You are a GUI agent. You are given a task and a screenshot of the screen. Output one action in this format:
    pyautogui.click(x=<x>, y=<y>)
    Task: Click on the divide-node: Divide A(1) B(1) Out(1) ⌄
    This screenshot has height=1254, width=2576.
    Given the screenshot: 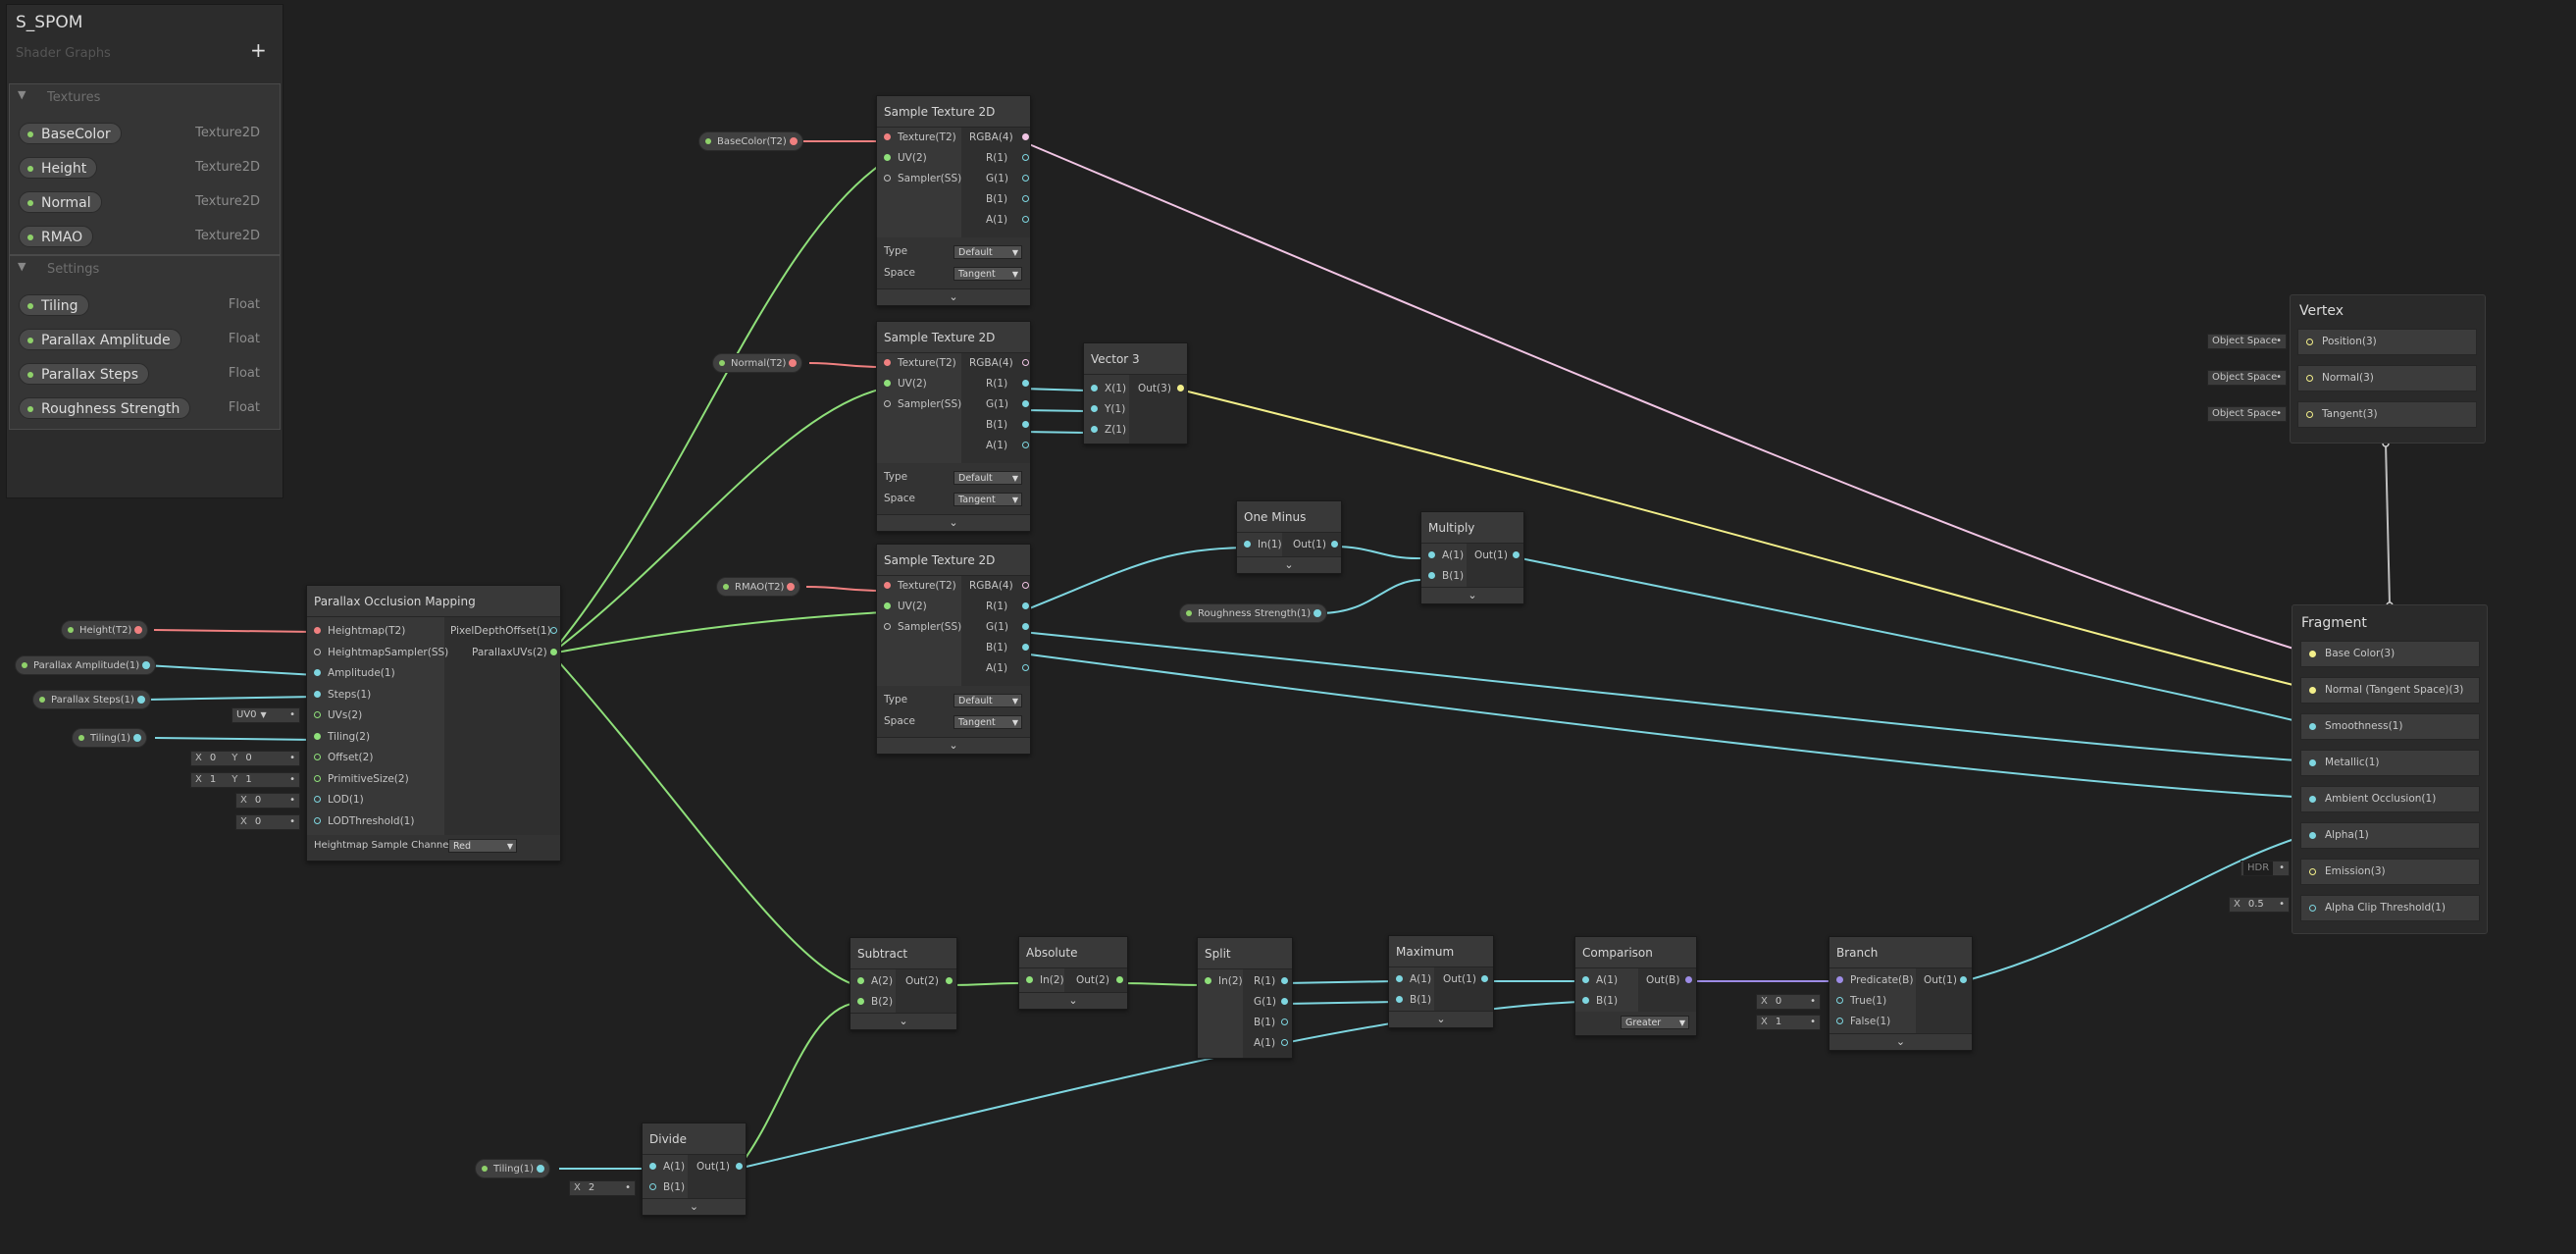 What is the action you would take?
    pyautogui.click(x=694, y=1169)
    